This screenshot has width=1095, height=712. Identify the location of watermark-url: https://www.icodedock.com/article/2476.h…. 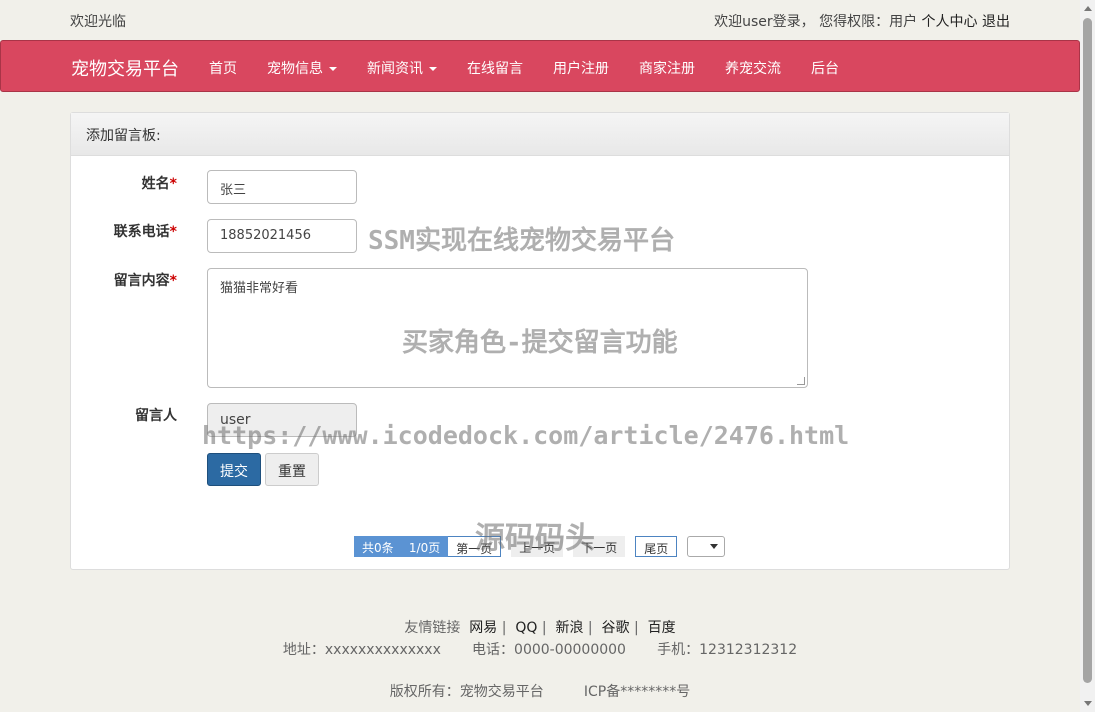
(526, 435).